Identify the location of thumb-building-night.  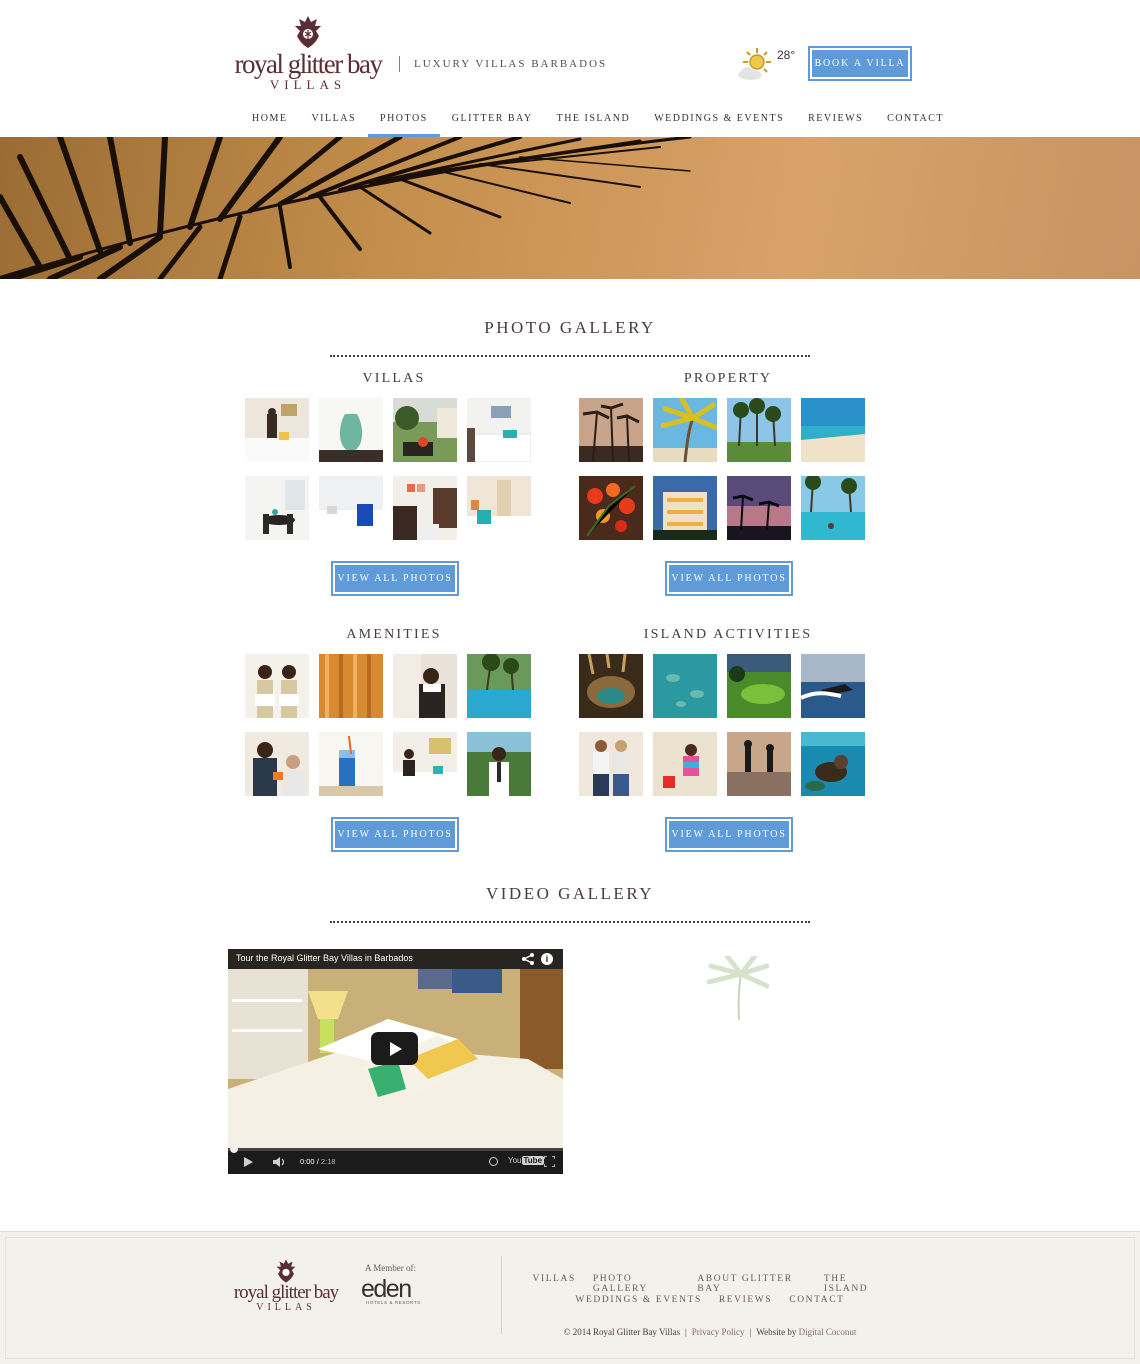
(685, 508).